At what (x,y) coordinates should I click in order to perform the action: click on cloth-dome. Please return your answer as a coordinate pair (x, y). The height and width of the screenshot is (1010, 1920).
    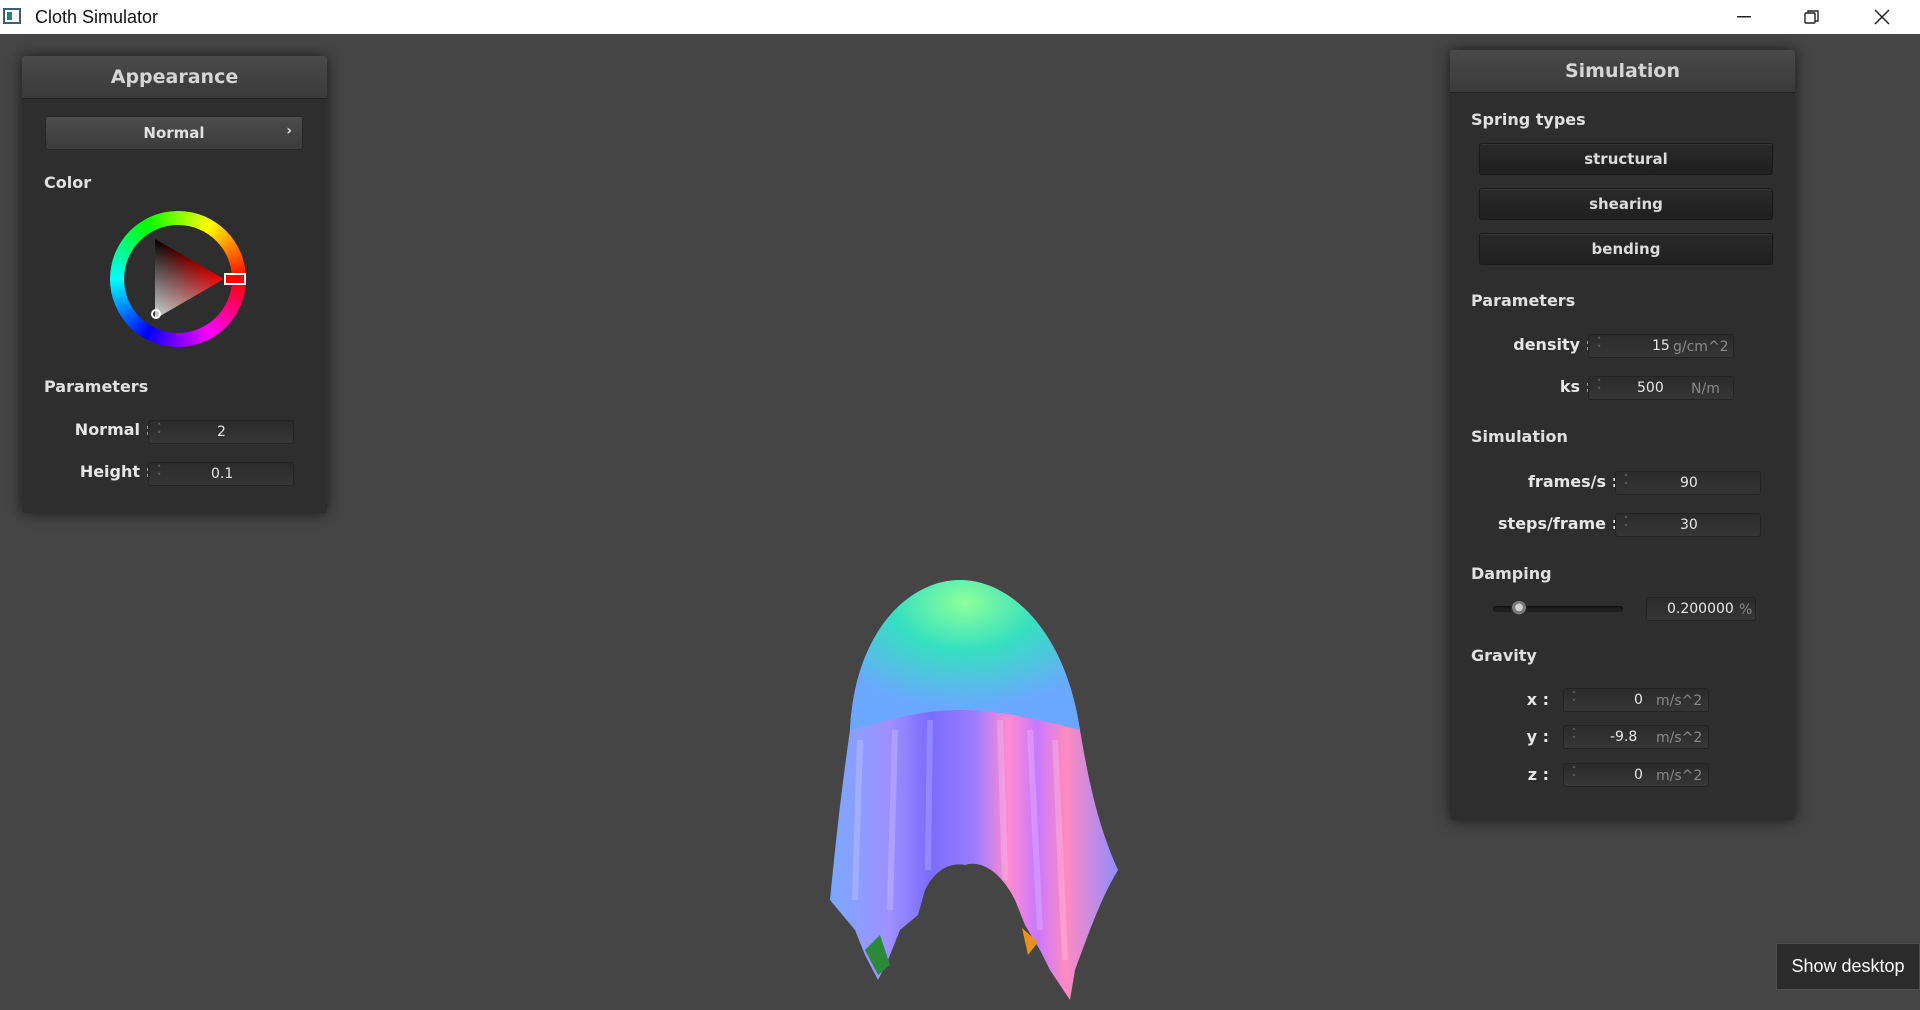
    Looking at the image, I should click on (965, 655).